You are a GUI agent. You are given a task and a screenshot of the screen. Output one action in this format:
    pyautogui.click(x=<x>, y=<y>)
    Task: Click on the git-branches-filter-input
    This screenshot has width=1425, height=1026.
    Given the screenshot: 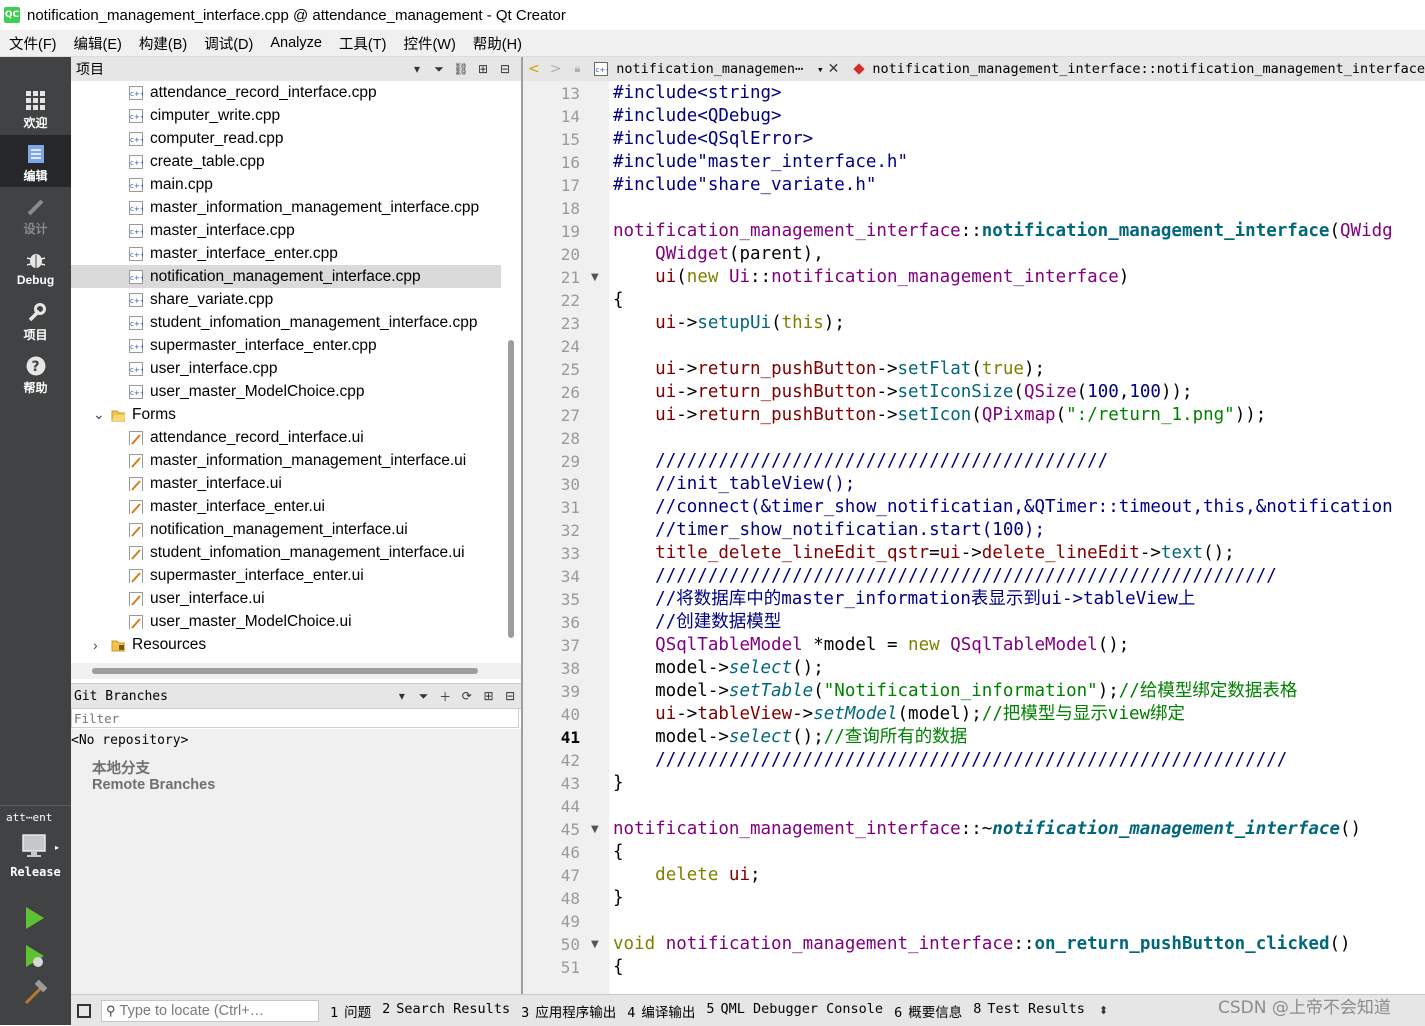 What is the action you would take?
    pyautogui.click(x=295, y=718)
    